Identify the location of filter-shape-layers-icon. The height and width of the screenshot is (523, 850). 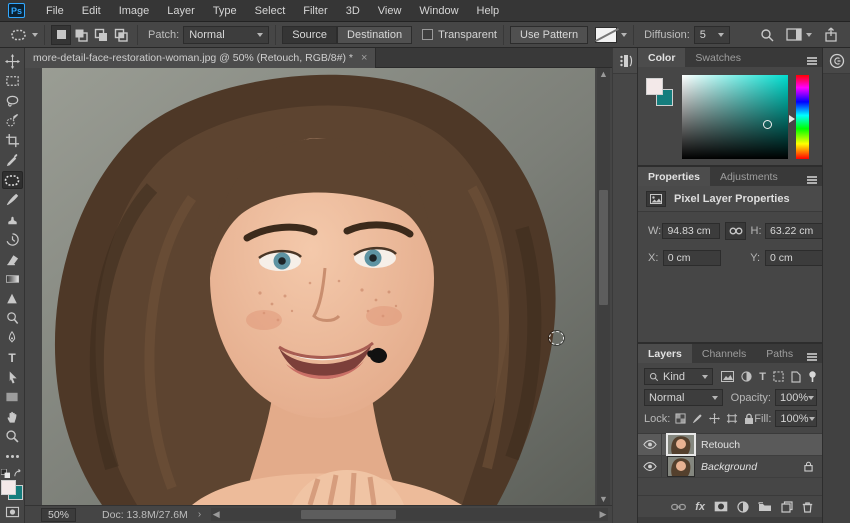
(778, 376).